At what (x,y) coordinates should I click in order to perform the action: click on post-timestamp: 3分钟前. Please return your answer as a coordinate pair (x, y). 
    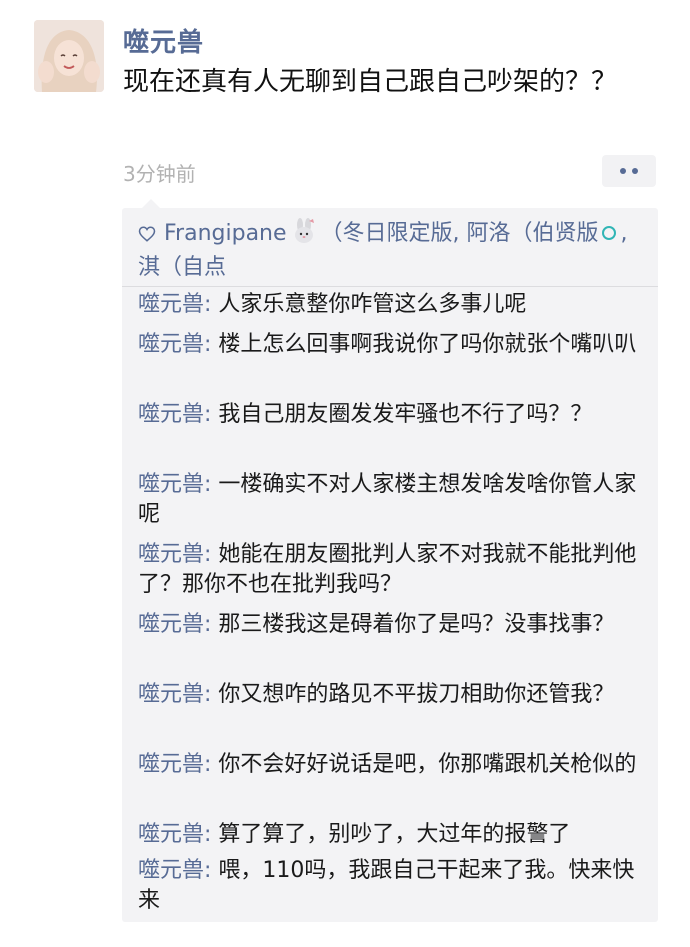
    Looking at the image, I should click on (159, 174).